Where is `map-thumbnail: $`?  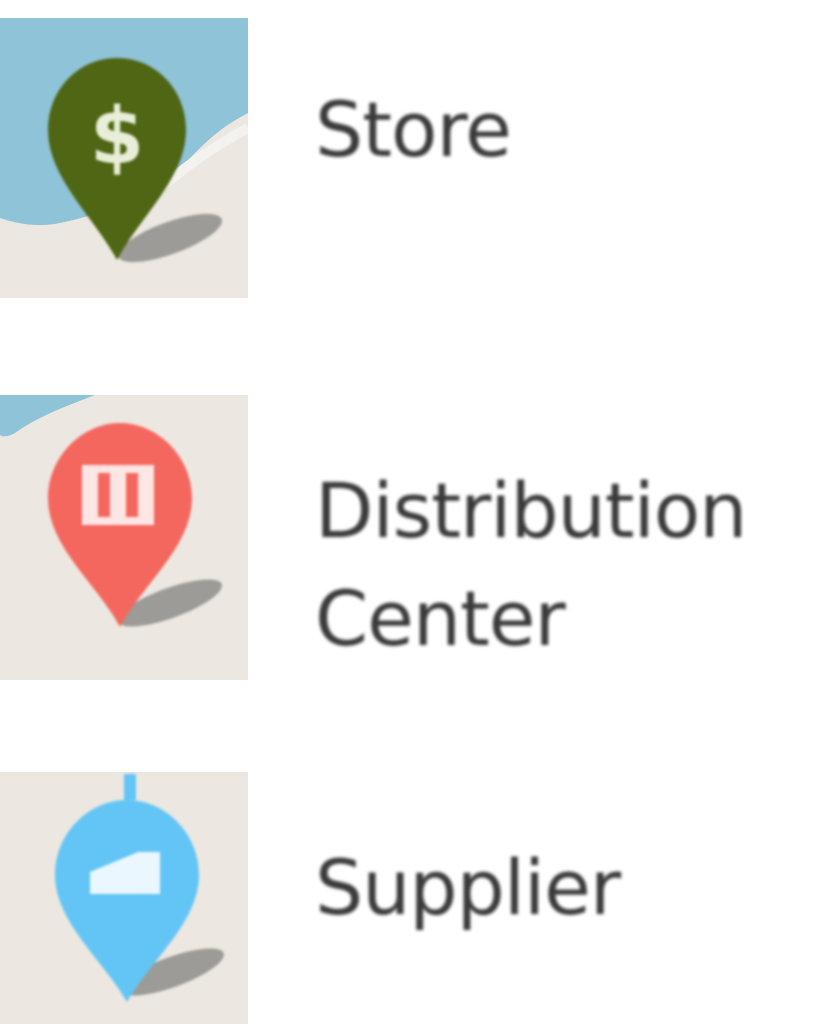
map-thumbnail: $ is located at coordinates (124, 158).